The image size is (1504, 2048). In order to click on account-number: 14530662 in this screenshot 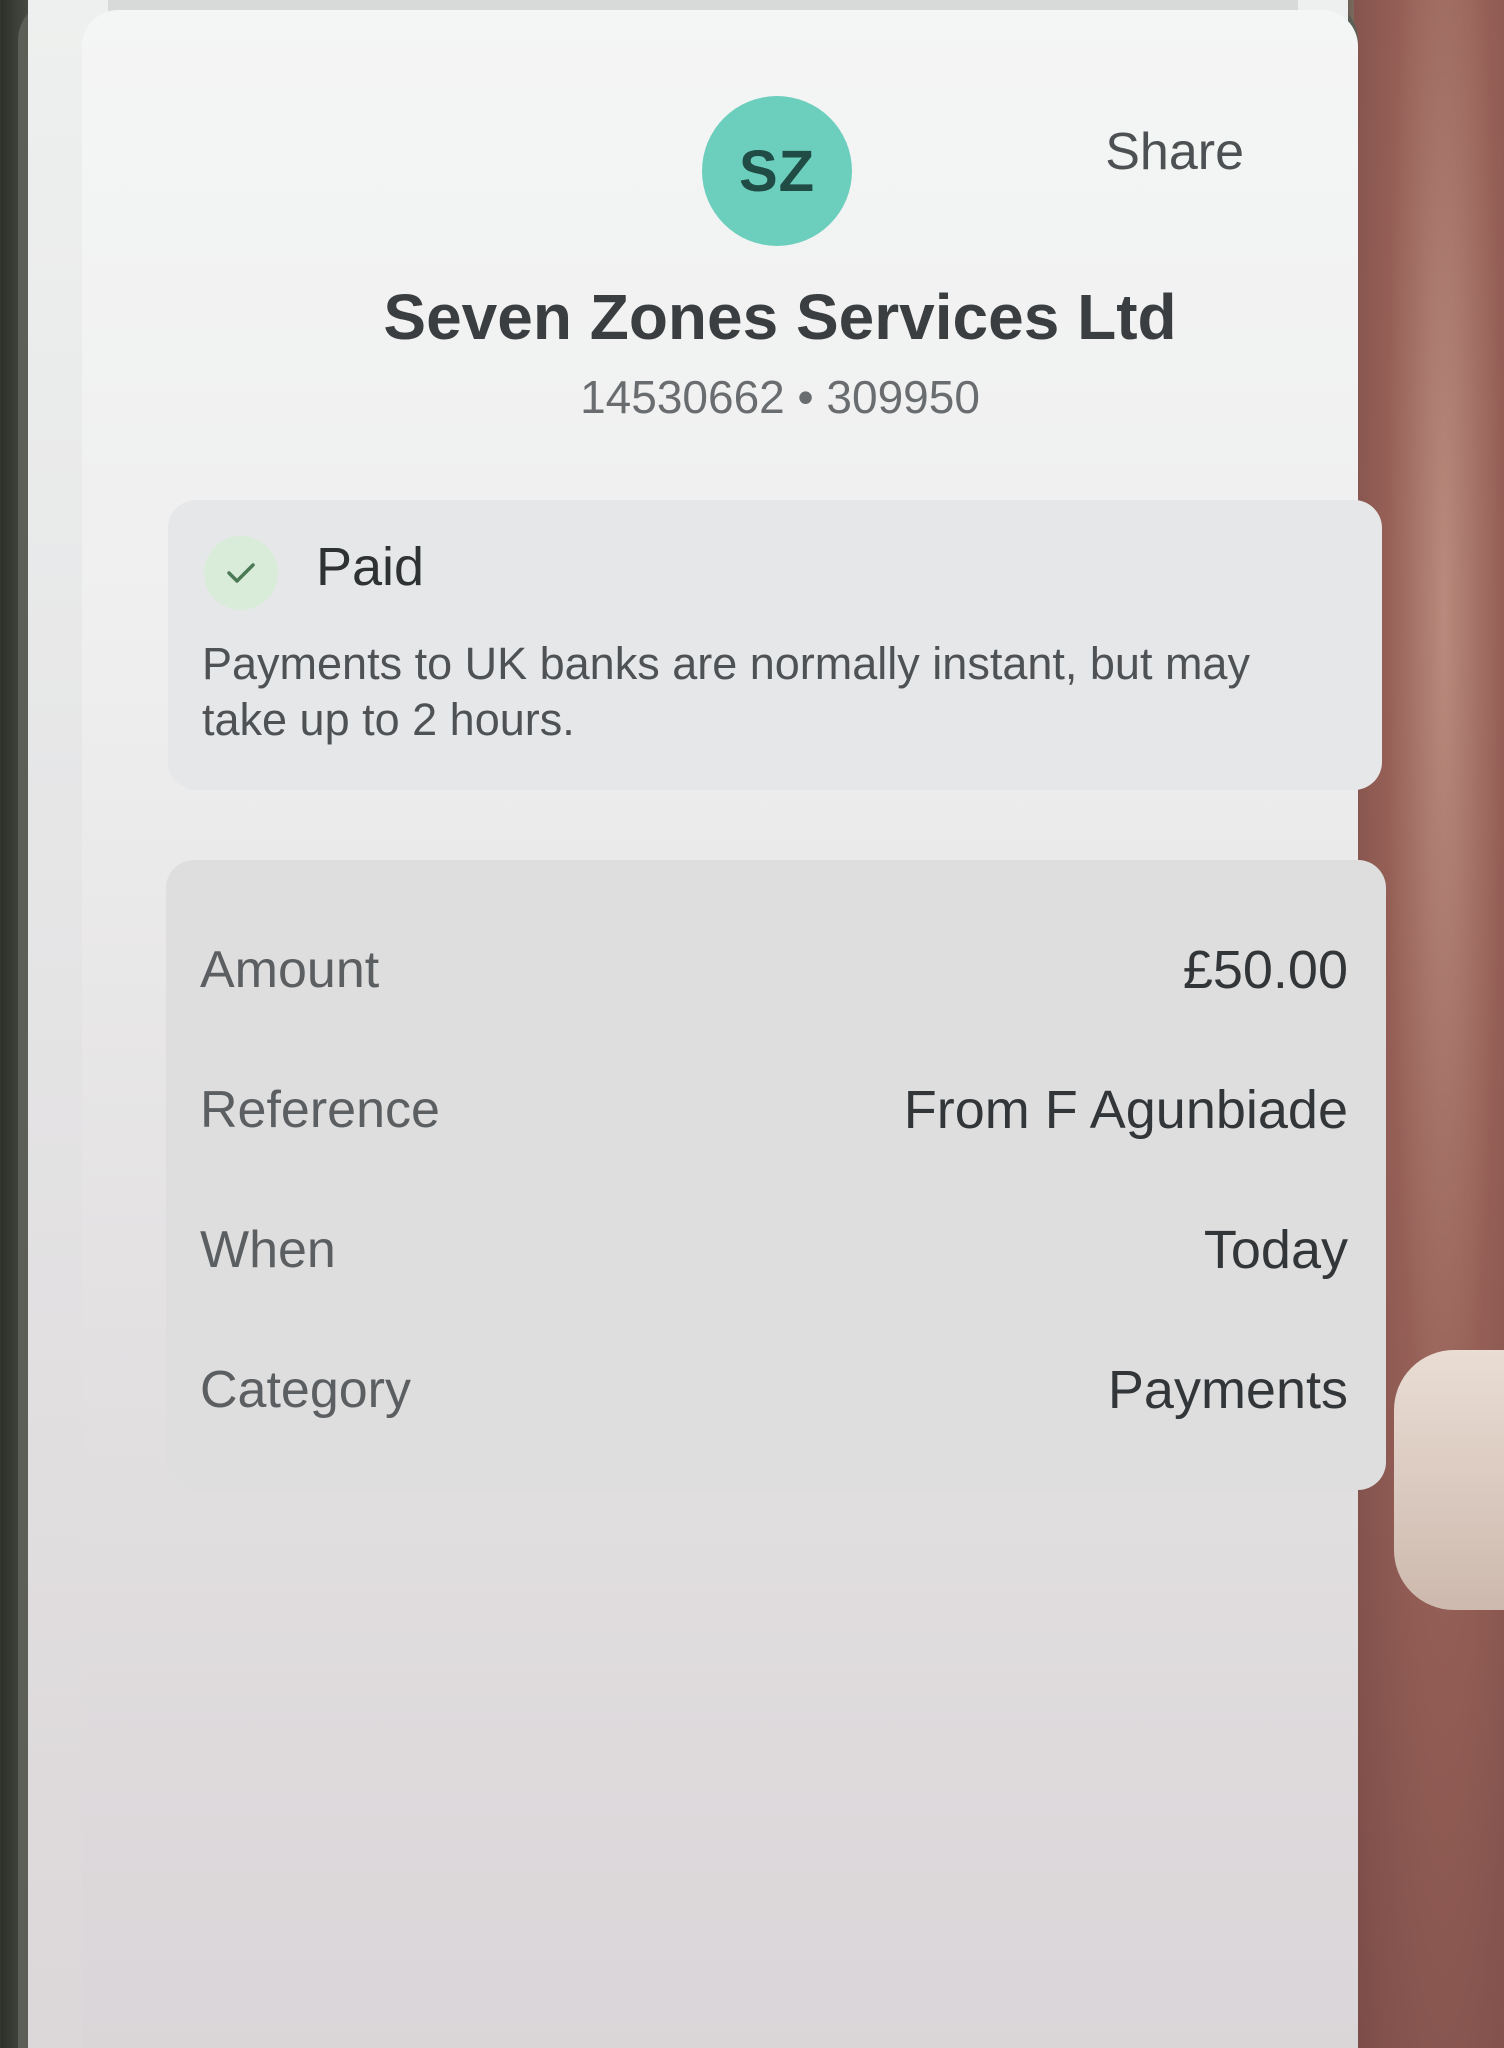, I will do `click(682, 397)`.